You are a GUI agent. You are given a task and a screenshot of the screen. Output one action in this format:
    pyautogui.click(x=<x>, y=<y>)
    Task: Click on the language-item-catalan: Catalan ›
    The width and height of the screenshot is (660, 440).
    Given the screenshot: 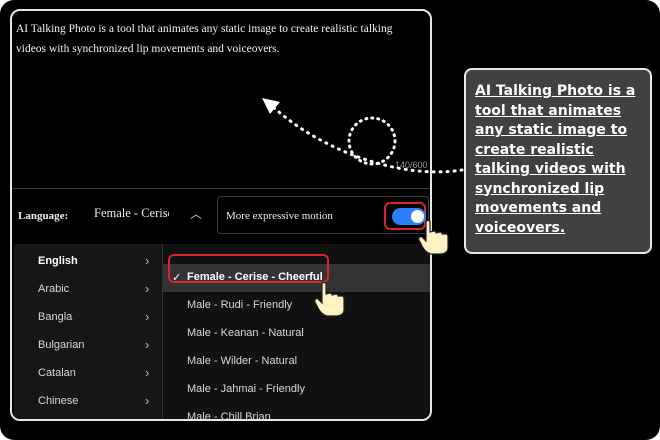 What is the action you would take?
    pyautogui.click(x=88, y=374)
    